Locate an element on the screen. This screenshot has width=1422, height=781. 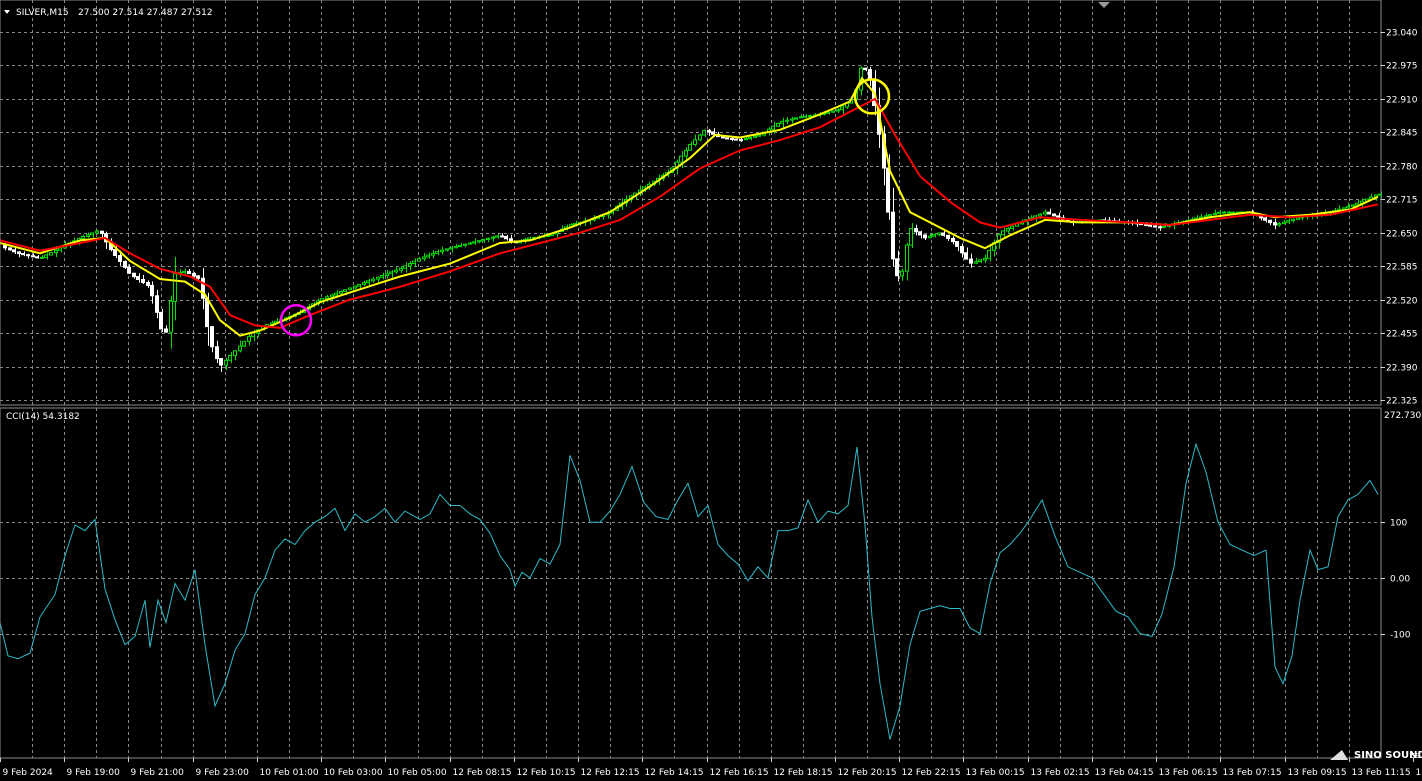
price-tick-label: 22.975 is located at coordinates (1402, 67).